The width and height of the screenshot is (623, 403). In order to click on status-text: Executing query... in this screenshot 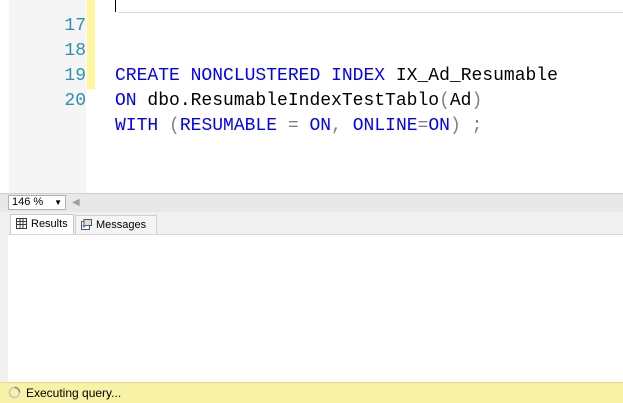, I will do `click(74, 393)`.